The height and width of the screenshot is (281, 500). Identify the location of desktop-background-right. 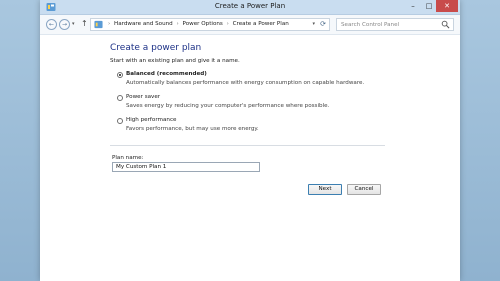
(480, 140).